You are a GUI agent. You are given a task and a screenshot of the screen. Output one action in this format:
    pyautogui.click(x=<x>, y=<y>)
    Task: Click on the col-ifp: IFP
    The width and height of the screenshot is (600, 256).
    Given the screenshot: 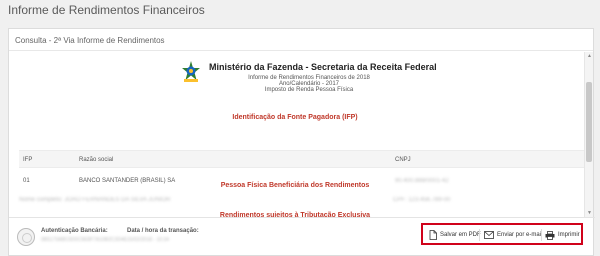 What is the action you would take?
    pyautogui.click(x=28, y=160)
    